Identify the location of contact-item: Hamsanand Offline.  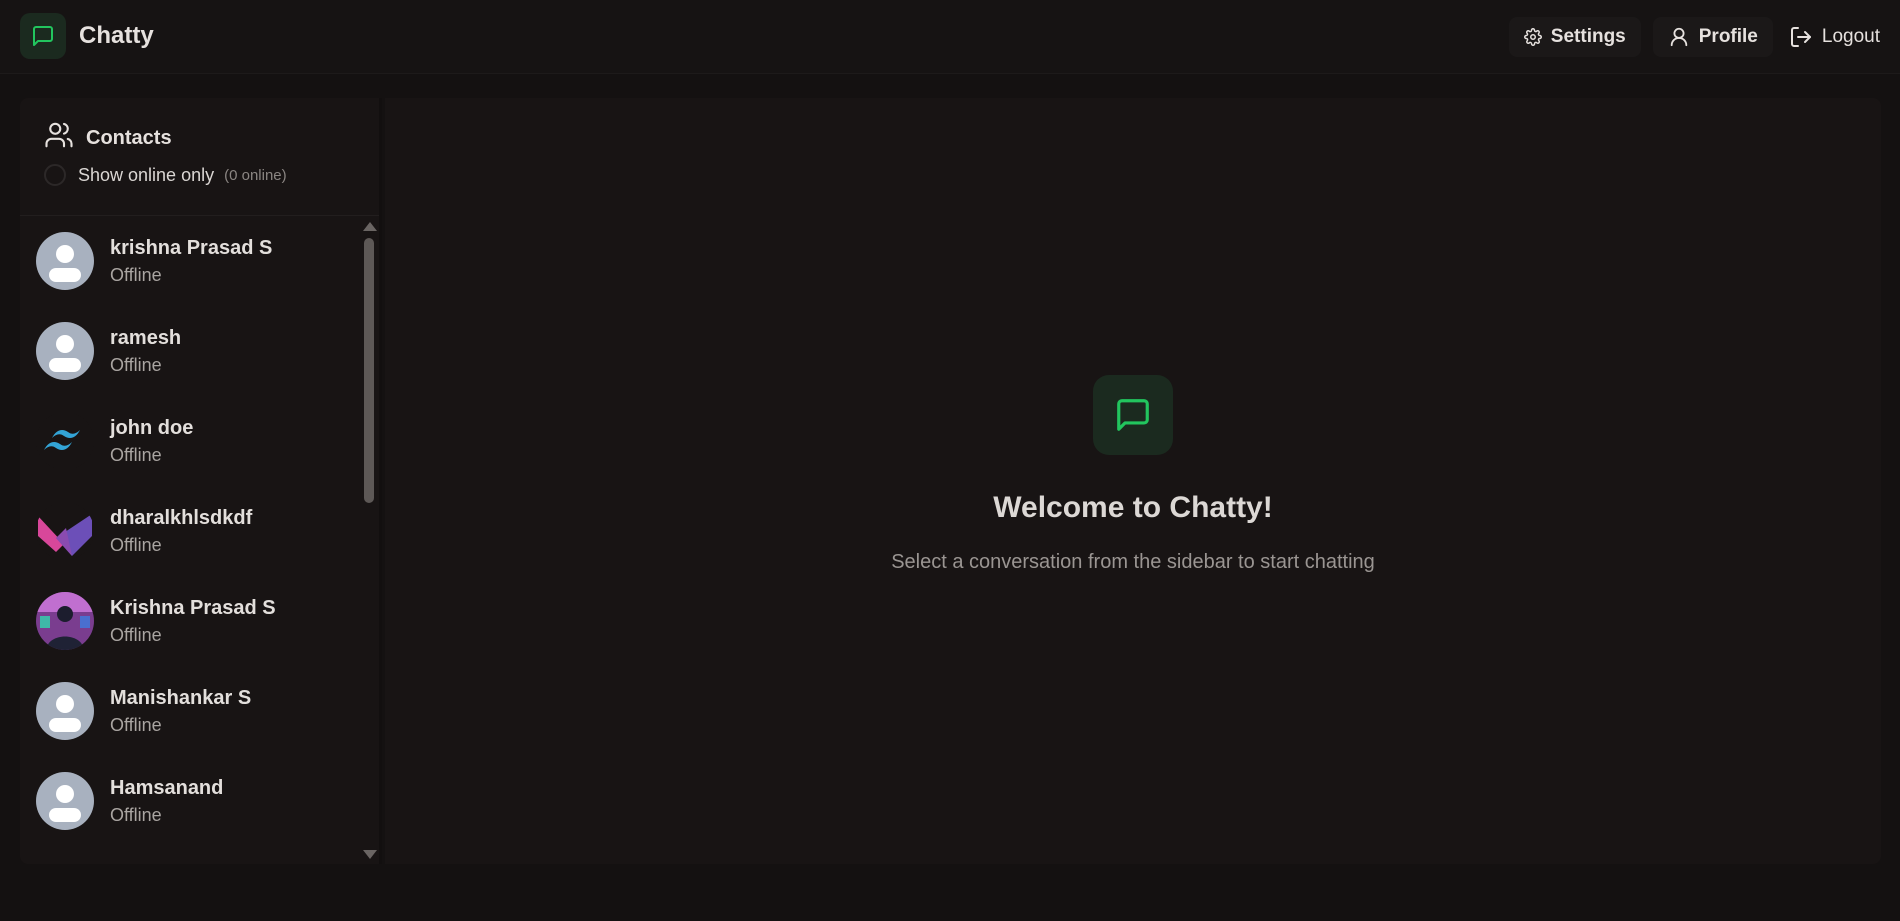
(190, 801).